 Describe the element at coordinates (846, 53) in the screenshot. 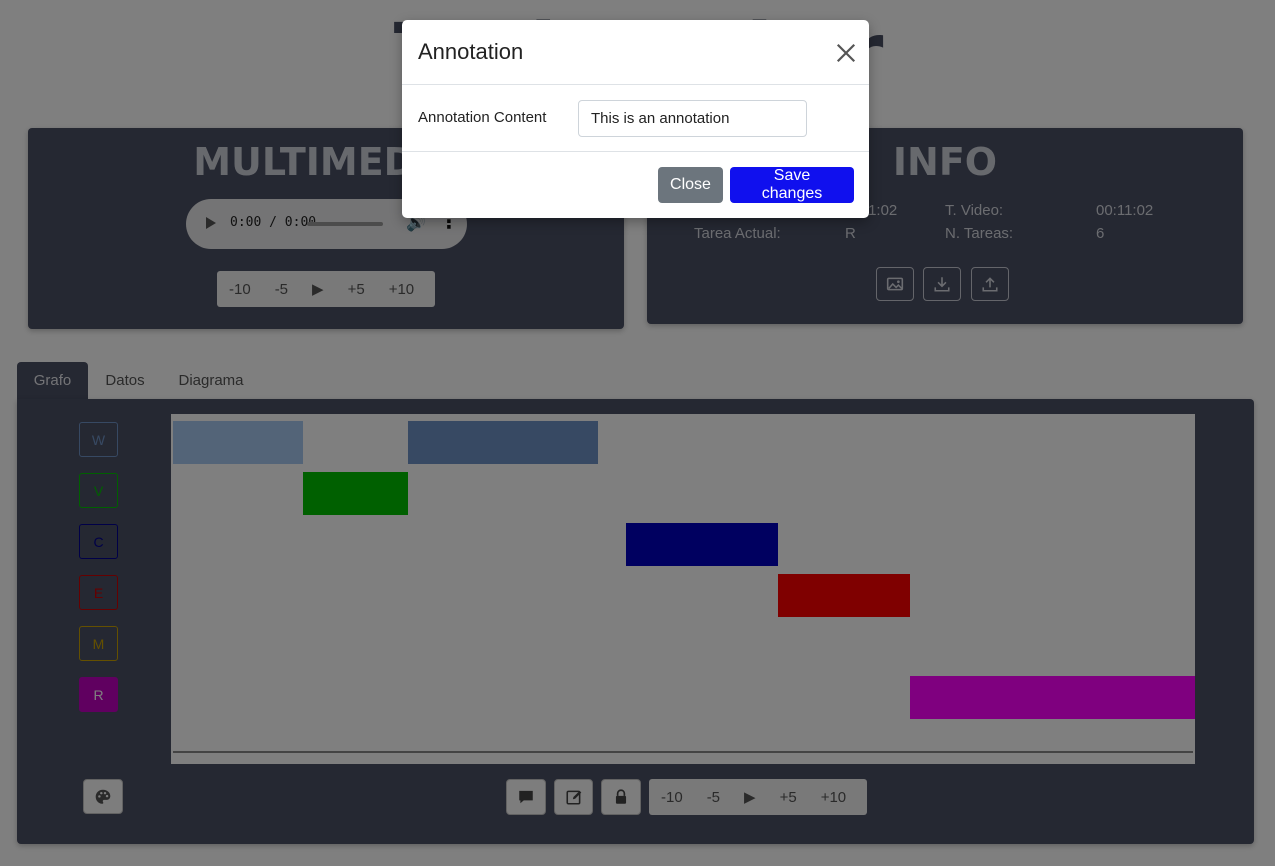

I see `close-icon` at that location.